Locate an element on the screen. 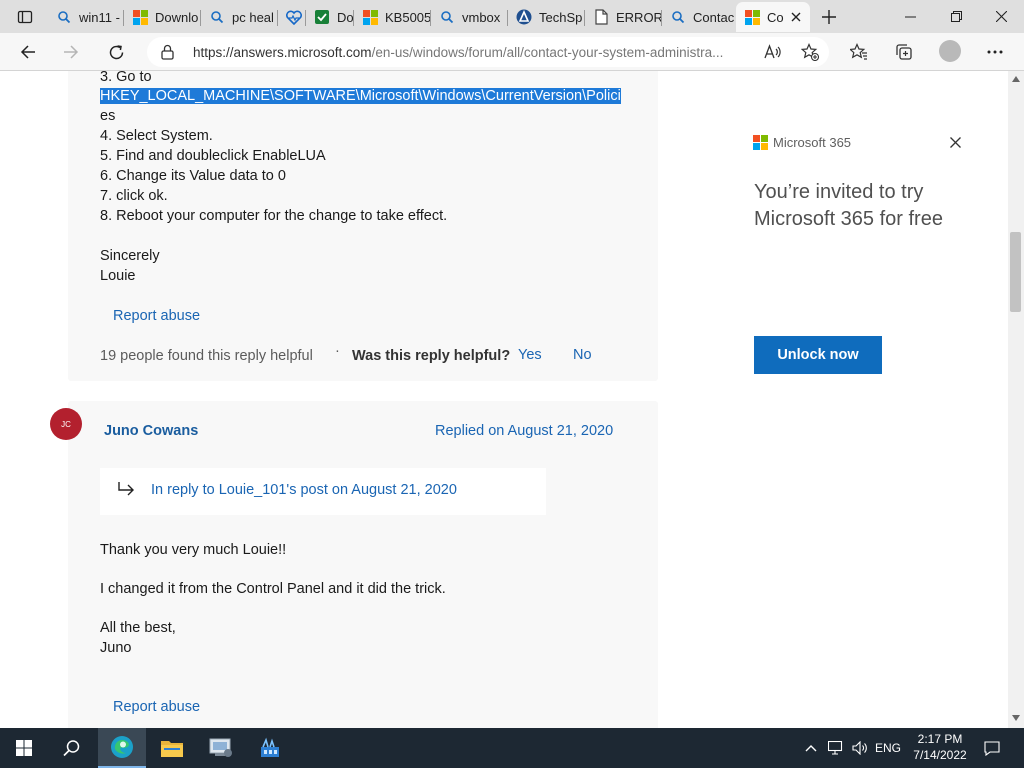 Image resolution: width=1024 pixels, height=768 pixels. network-icon is located at coordinates (834, 748).